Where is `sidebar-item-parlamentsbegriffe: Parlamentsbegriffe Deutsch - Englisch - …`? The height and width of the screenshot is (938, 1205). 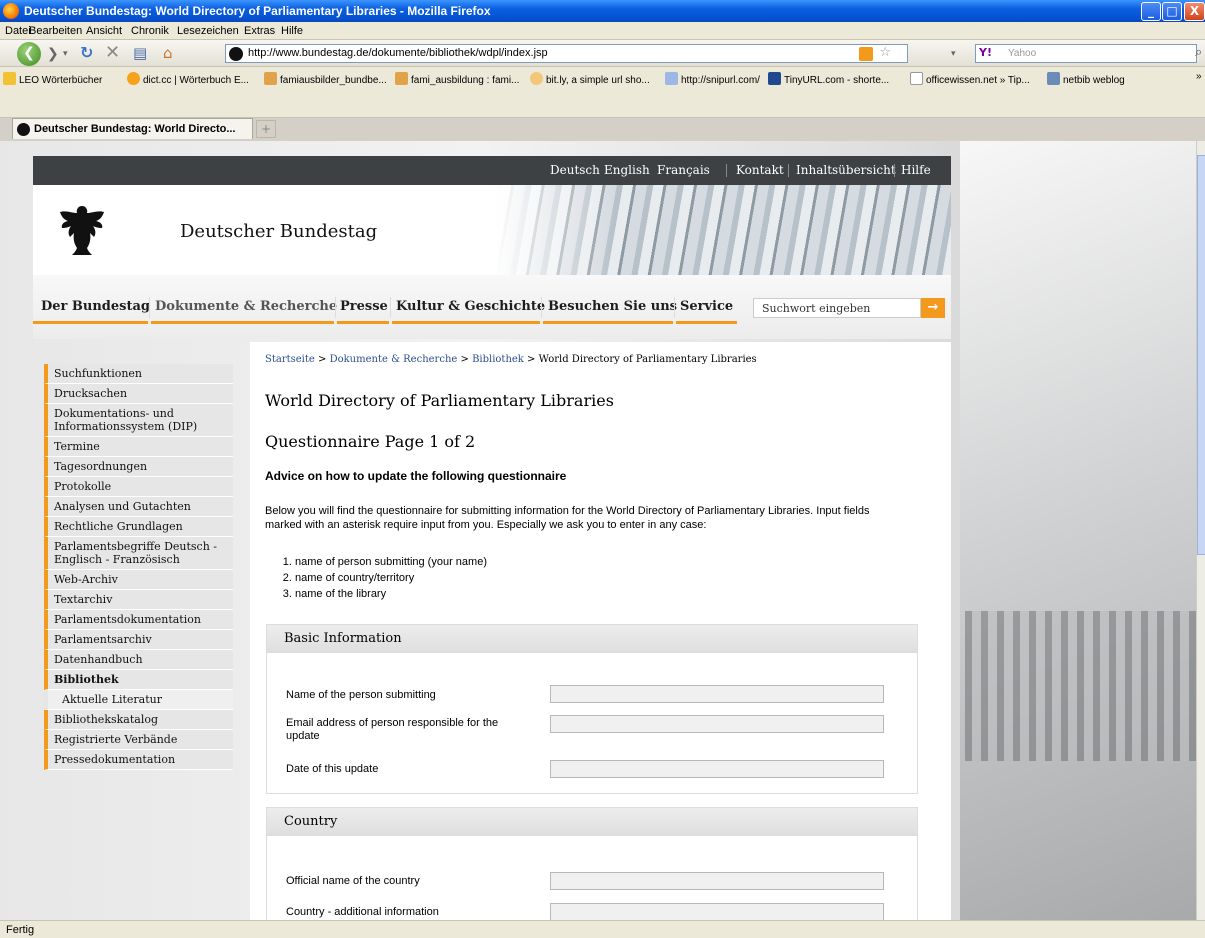
sidebar-item-parlamentsbegriffe: Parlamentsbegriffe Deutsch - Englisch - … is located at coordinates (138, 553).